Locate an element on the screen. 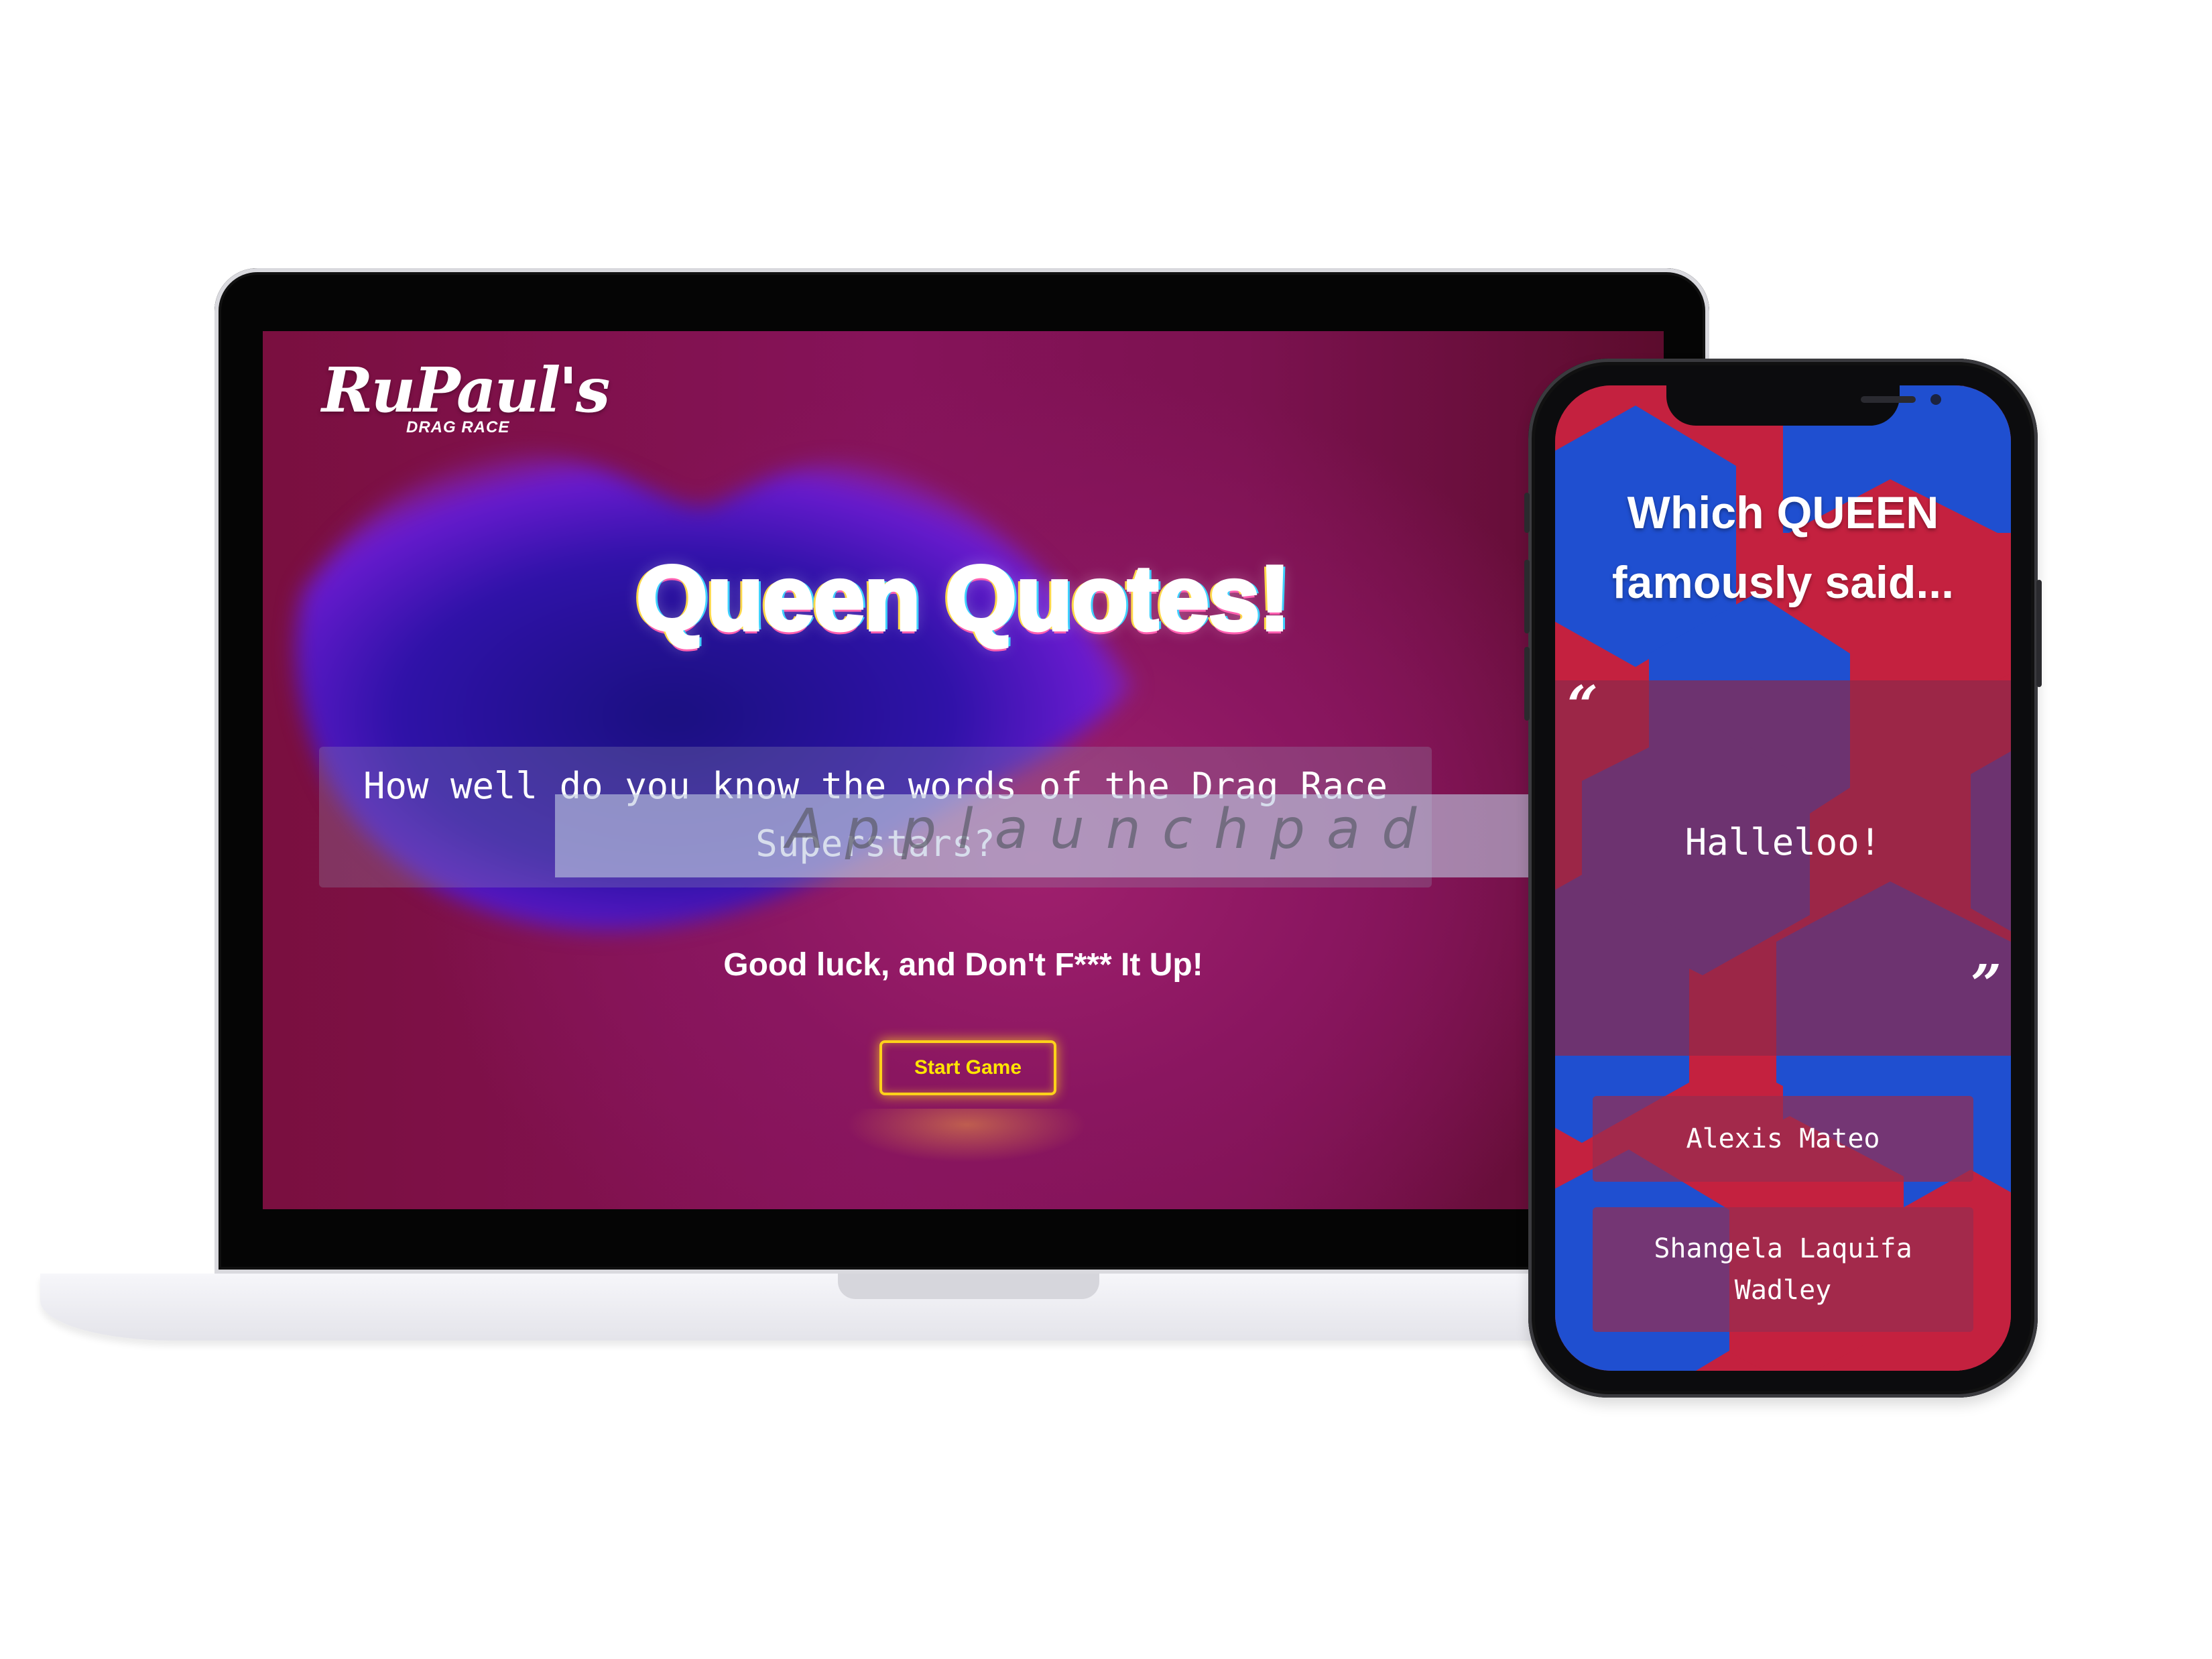  answer-option-label: Shangela Laquifa Wadley is located at coordinates (1783, 1269).